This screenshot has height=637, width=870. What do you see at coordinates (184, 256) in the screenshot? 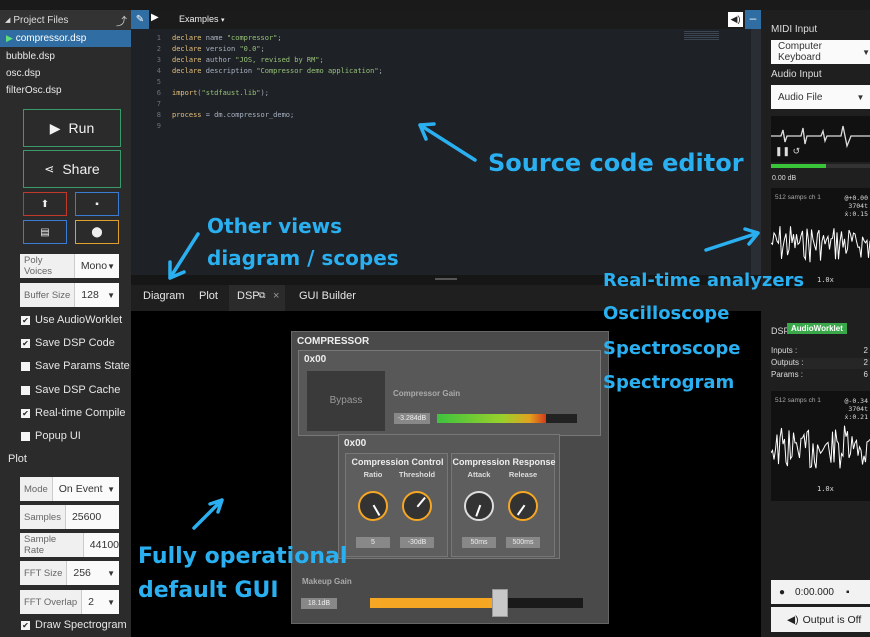
I see `arrow-views` at bounding box center [184, 256].